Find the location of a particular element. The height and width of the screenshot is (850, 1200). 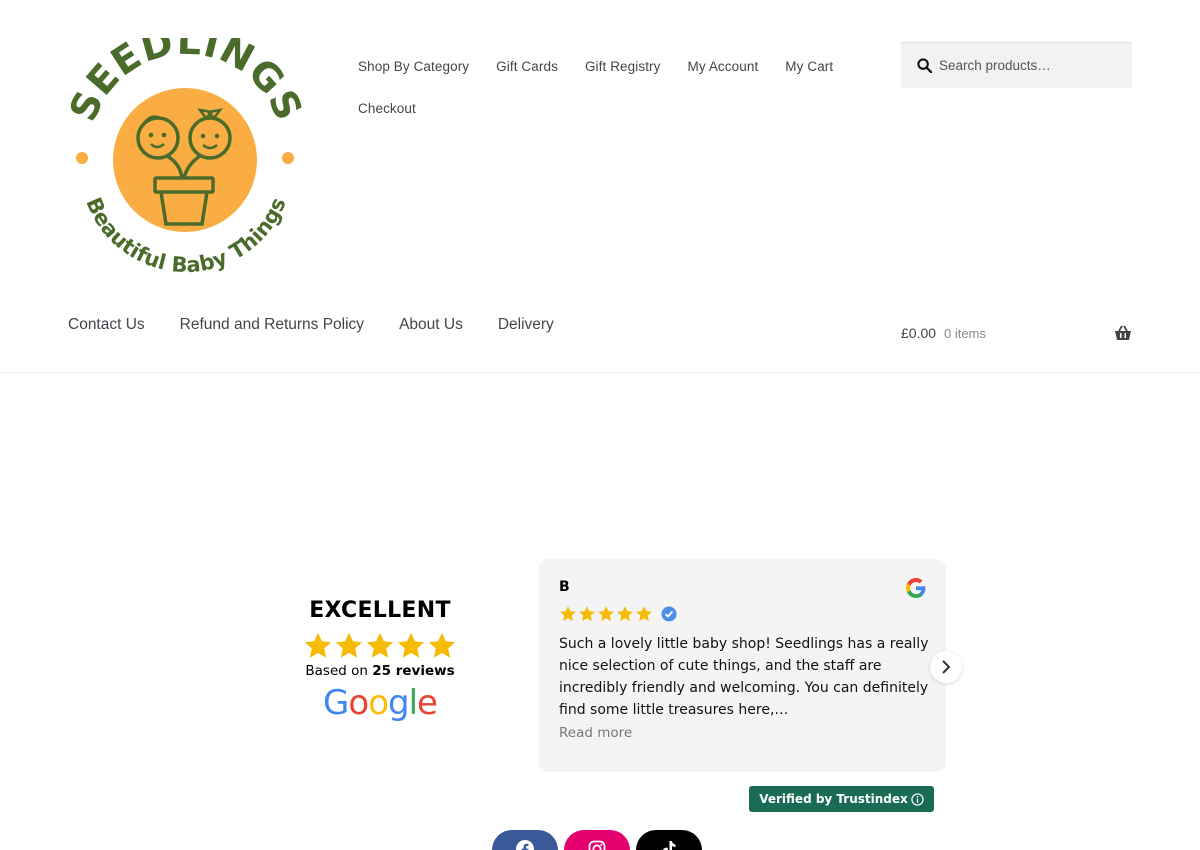

seedlings-logo-graphic: SEEDLINGS Beautiful Baby Things is located at coordinates (186, 148).